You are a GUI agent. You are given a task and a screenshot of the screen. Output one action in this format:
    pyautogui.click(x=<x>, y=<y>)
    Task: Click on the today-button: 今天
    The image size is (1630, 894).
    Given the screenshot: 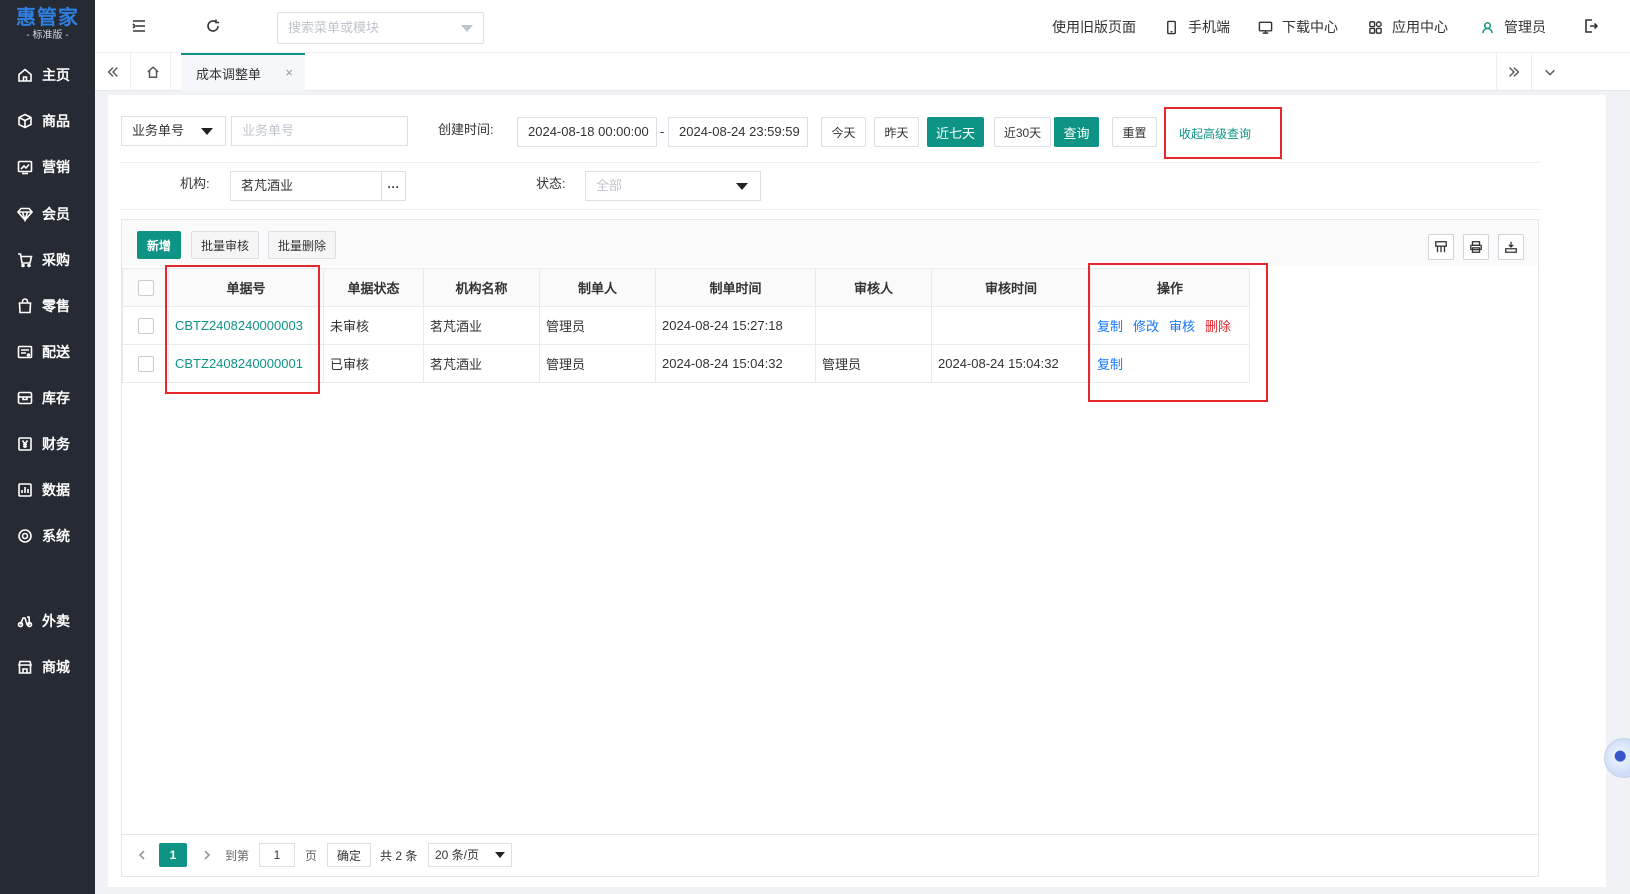 What is the action you would take?
    pyautogui.click(x=843, y=132)
    